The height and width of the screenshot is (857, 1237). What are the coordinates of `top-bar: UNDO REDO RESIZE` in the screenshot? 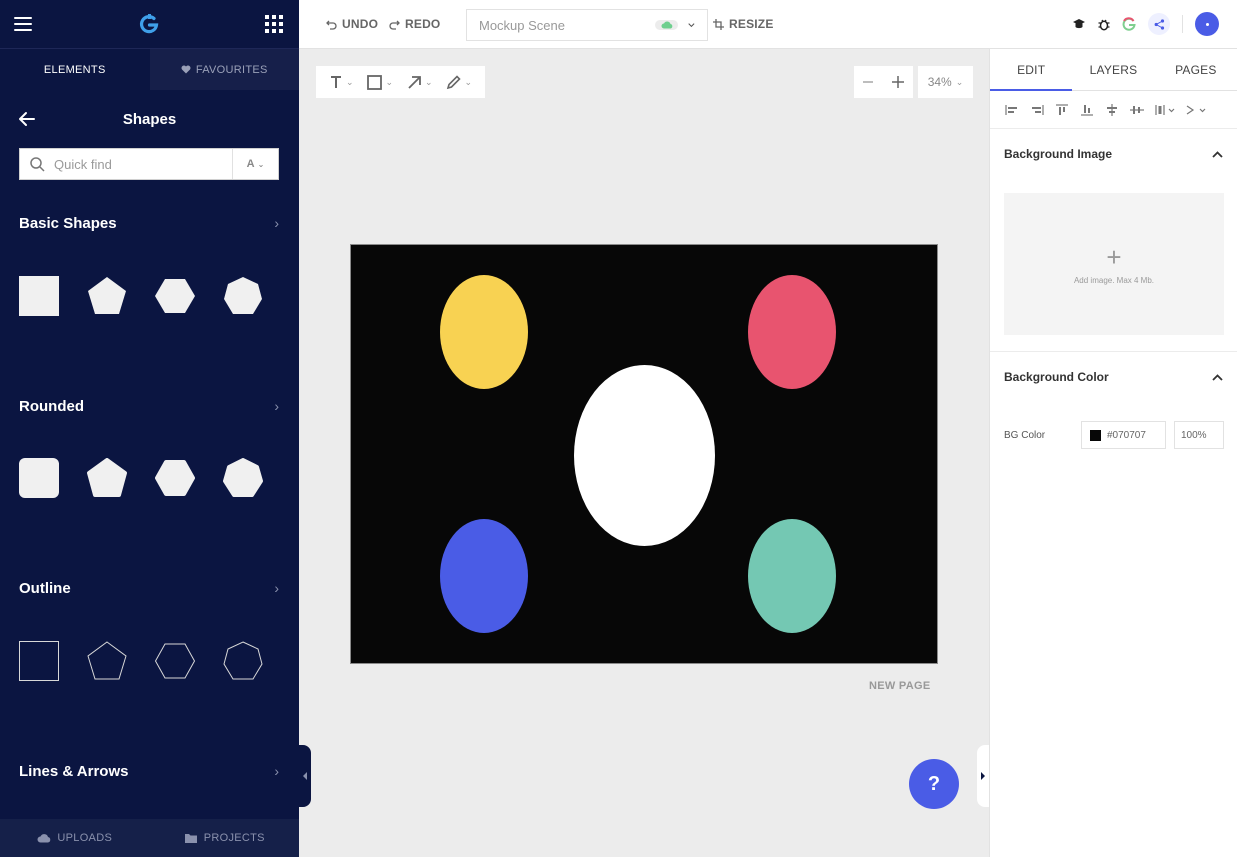 It's located at (768, 24).